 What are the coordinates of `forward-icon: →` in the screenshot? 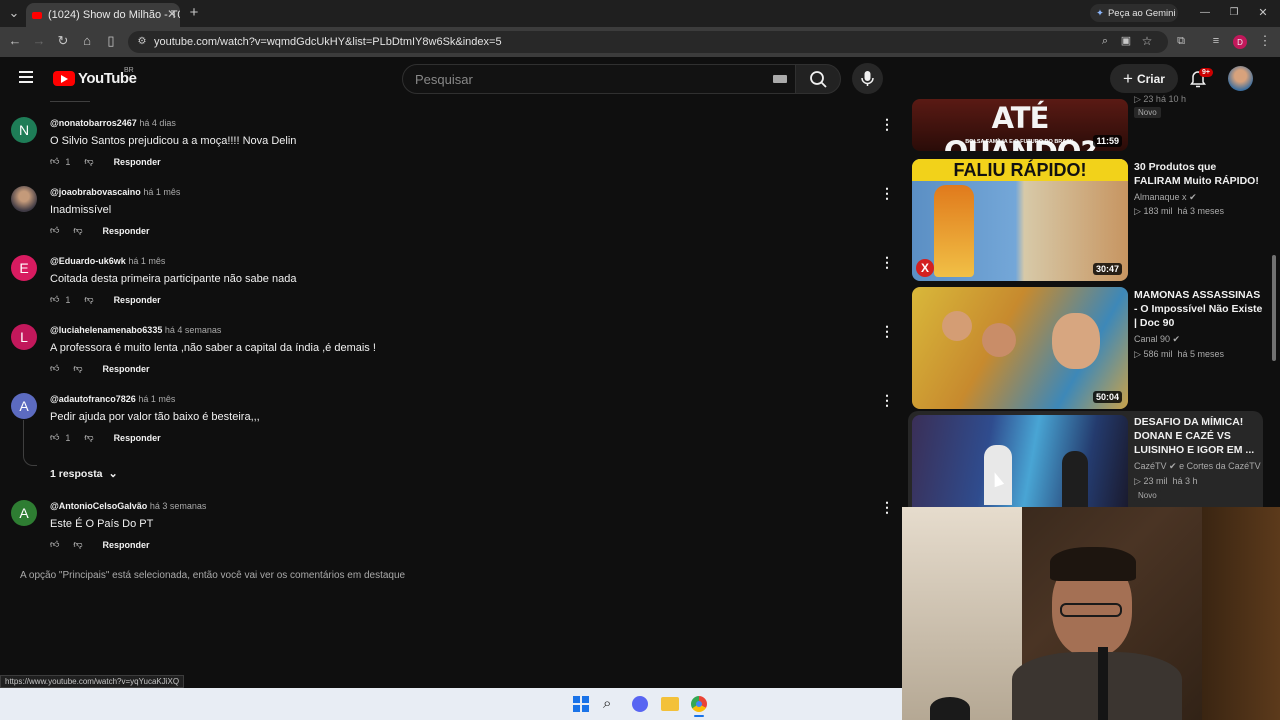 It's located at (39, 41).